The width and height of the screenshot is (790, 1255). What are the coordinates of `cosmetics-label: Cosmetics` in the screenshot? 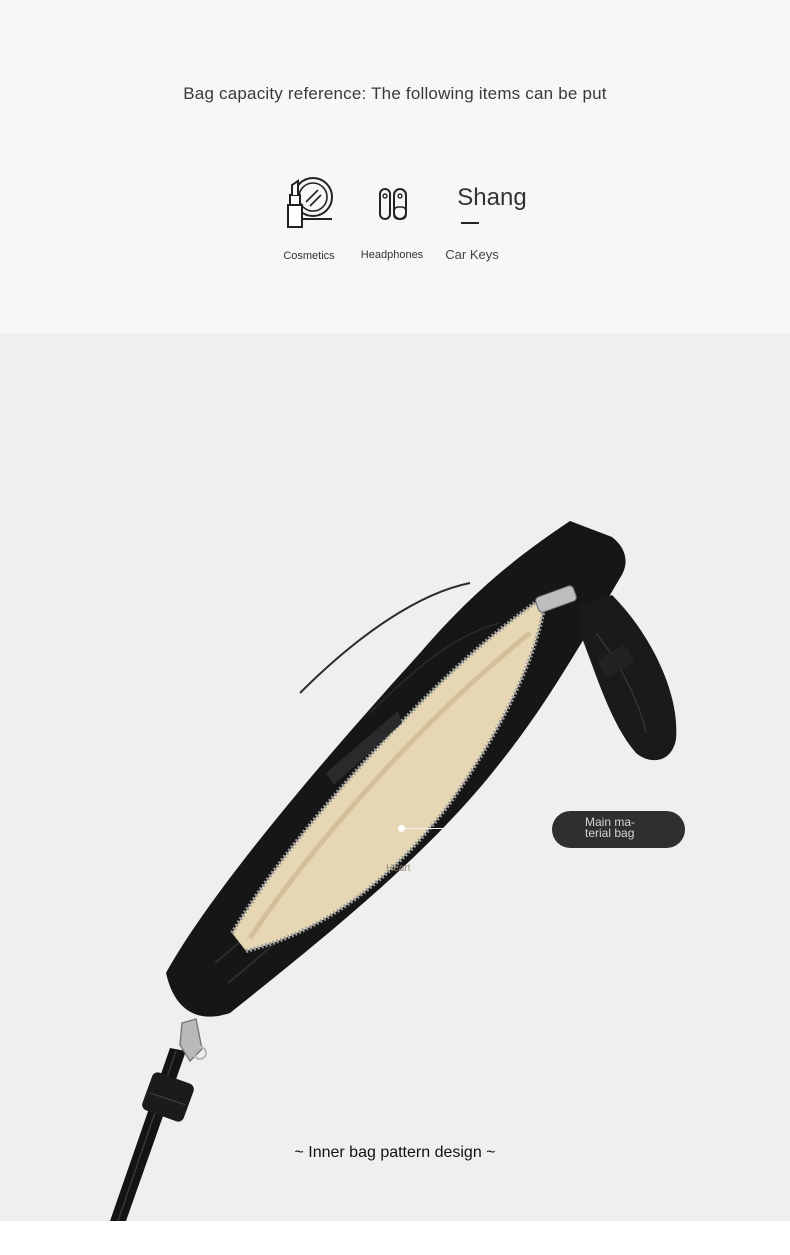 It's located at (309, 256).